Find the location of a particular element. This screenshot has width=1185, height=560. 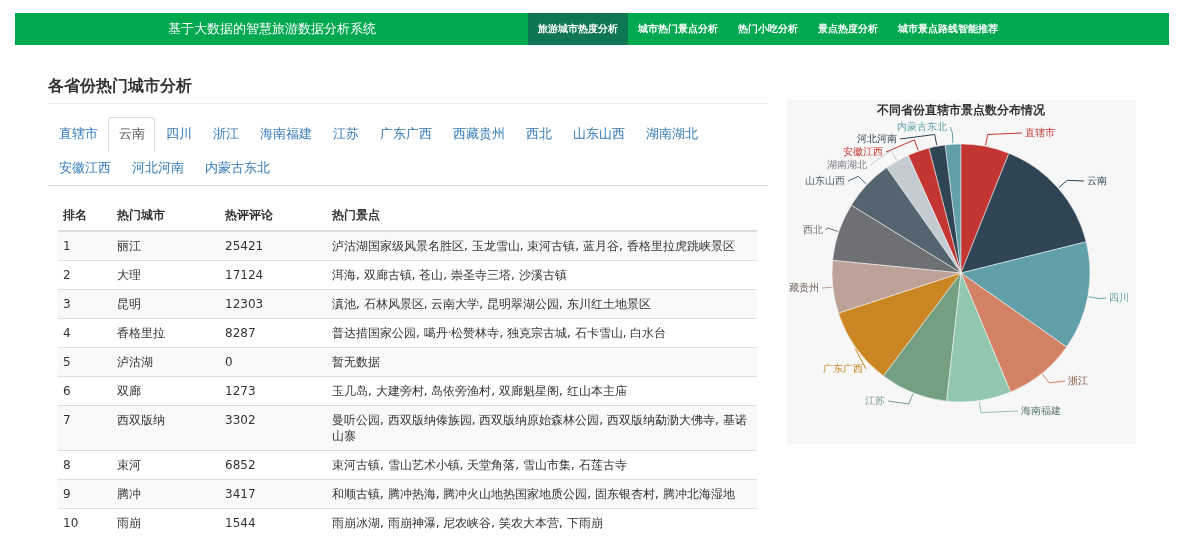

table-cell: 25421 is located at coordinates (273, 246).